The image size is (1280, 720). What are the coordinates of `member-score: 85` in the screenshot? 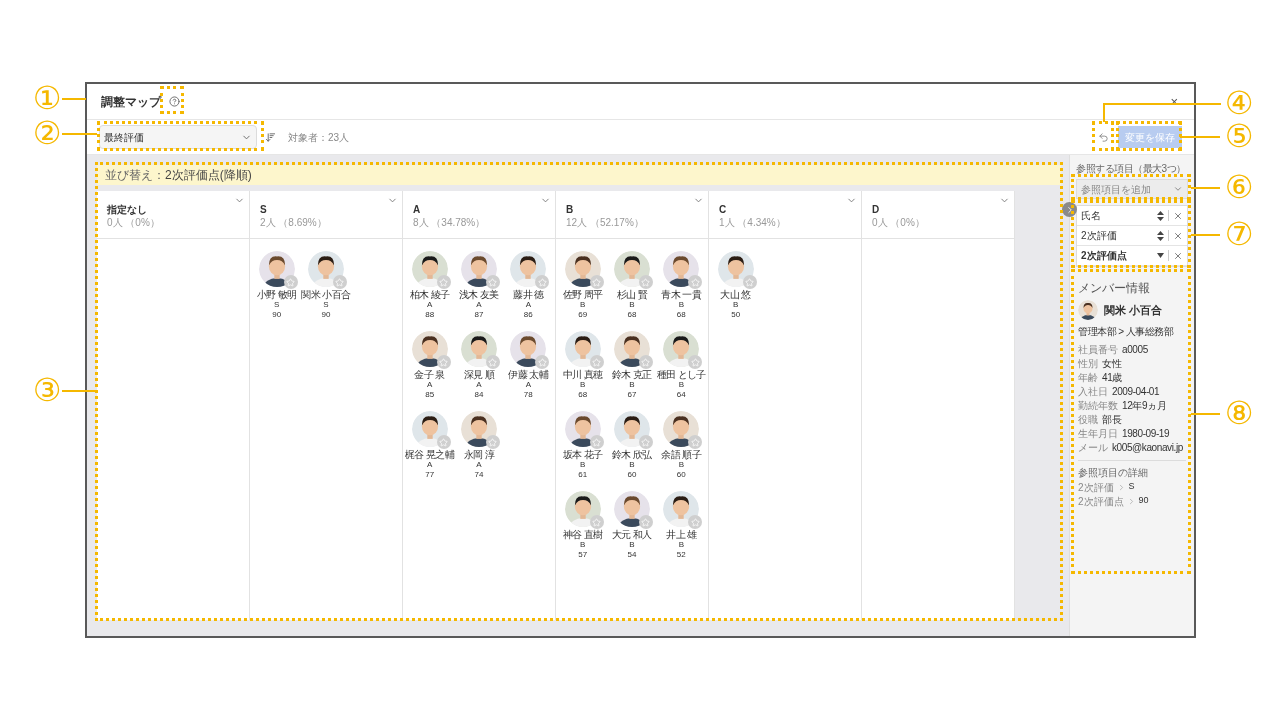 It's located at (430, 395).